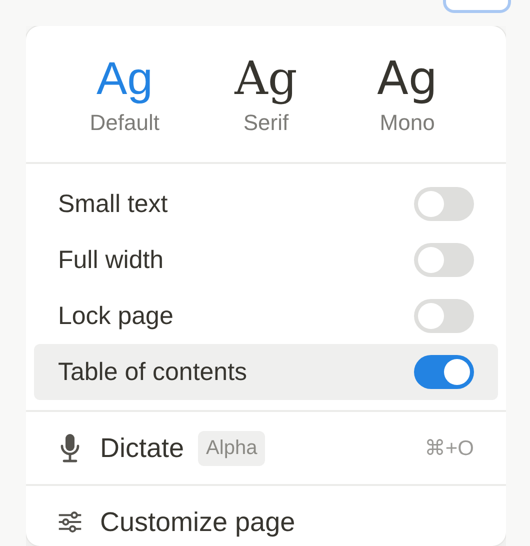  Describe the element at coordinates (407, 123) in the screenshot. I see `font-label: Mono` at that location.